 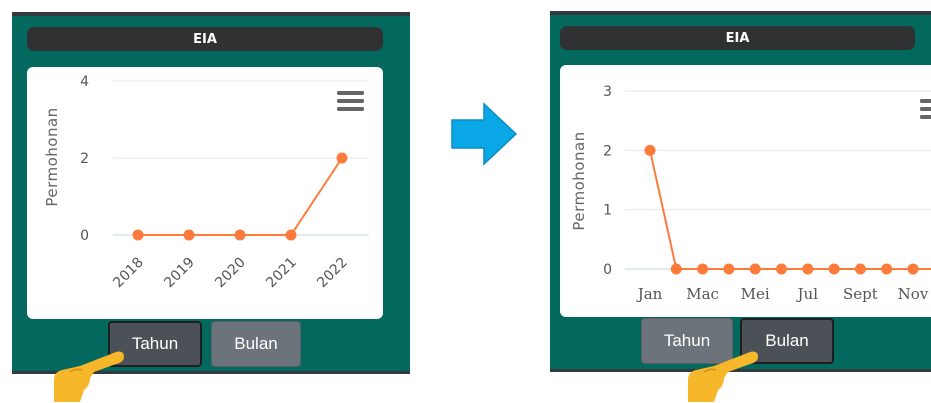 I want to click on x-tick-label: 2021, so click(x=281, y=273).